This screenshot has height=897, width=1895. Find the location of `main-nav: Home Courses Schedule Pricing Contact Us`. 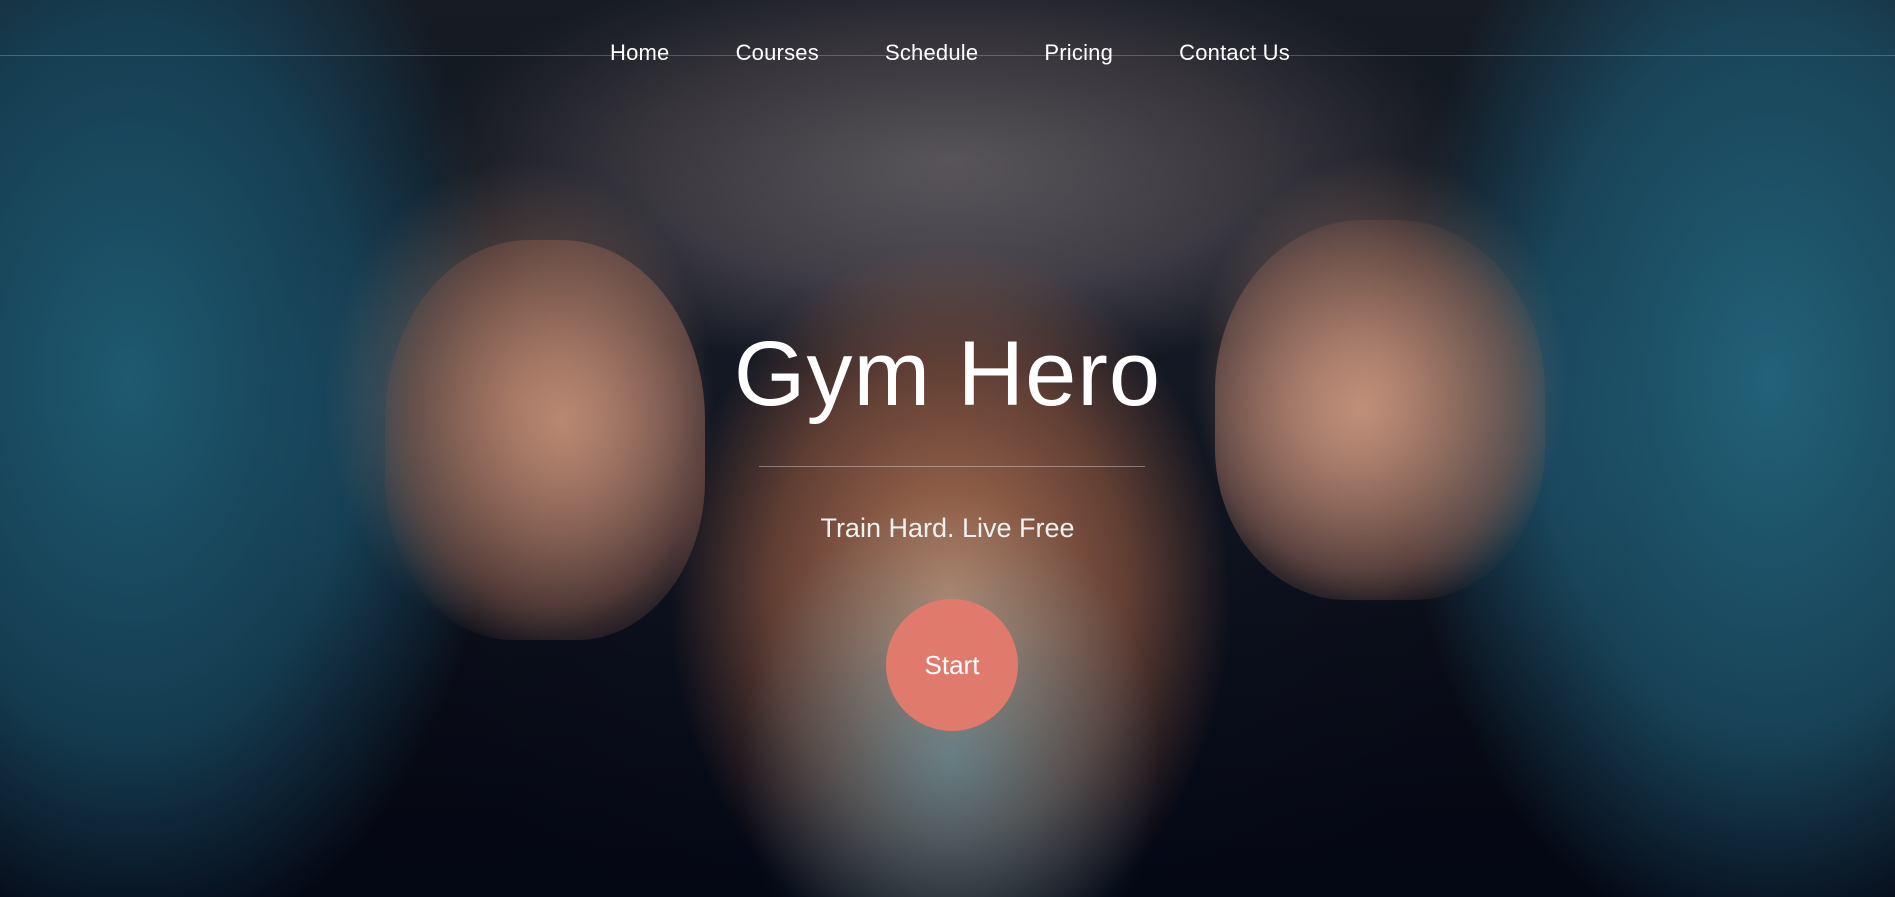

main-nav: Home Courses Schedule Pricing Contact Us is located at coordinates (950, 53).